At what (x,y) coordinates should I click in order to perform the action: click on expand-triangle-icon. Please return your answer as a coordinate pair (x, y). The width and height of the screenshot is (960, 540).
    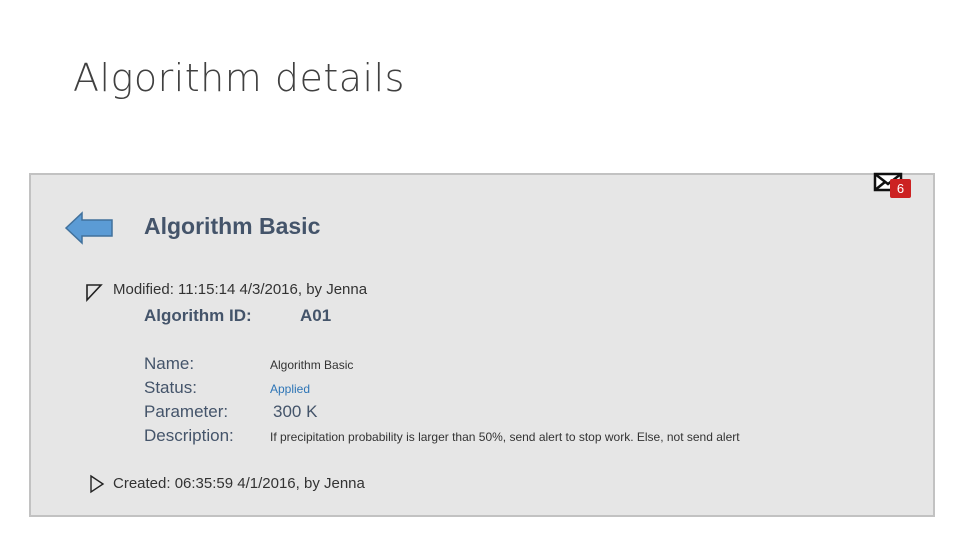
    Looking at the image, I should click on (97, 484).